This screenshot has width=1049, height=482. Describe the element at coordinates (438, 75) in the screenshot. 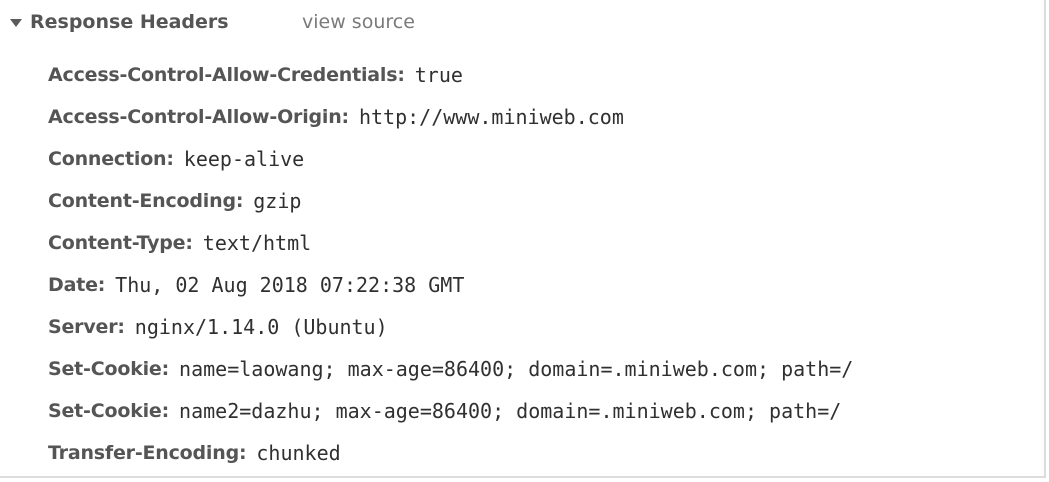

I see `header-value: true` at that location.